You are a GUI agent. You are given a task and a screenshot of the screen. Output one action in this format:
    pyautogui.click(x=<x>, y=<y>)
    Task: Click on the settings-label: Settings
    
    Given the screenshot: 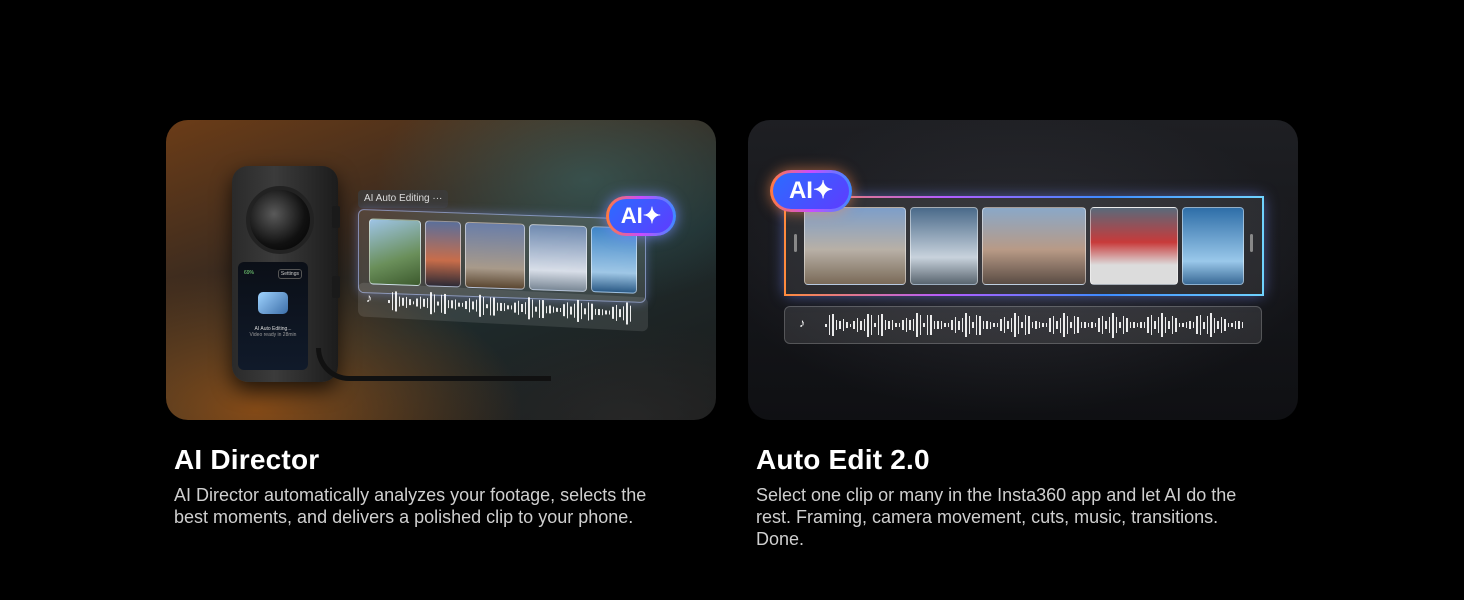 What is the action you would take?
    pyautogui.click(x=289, y=274)
    